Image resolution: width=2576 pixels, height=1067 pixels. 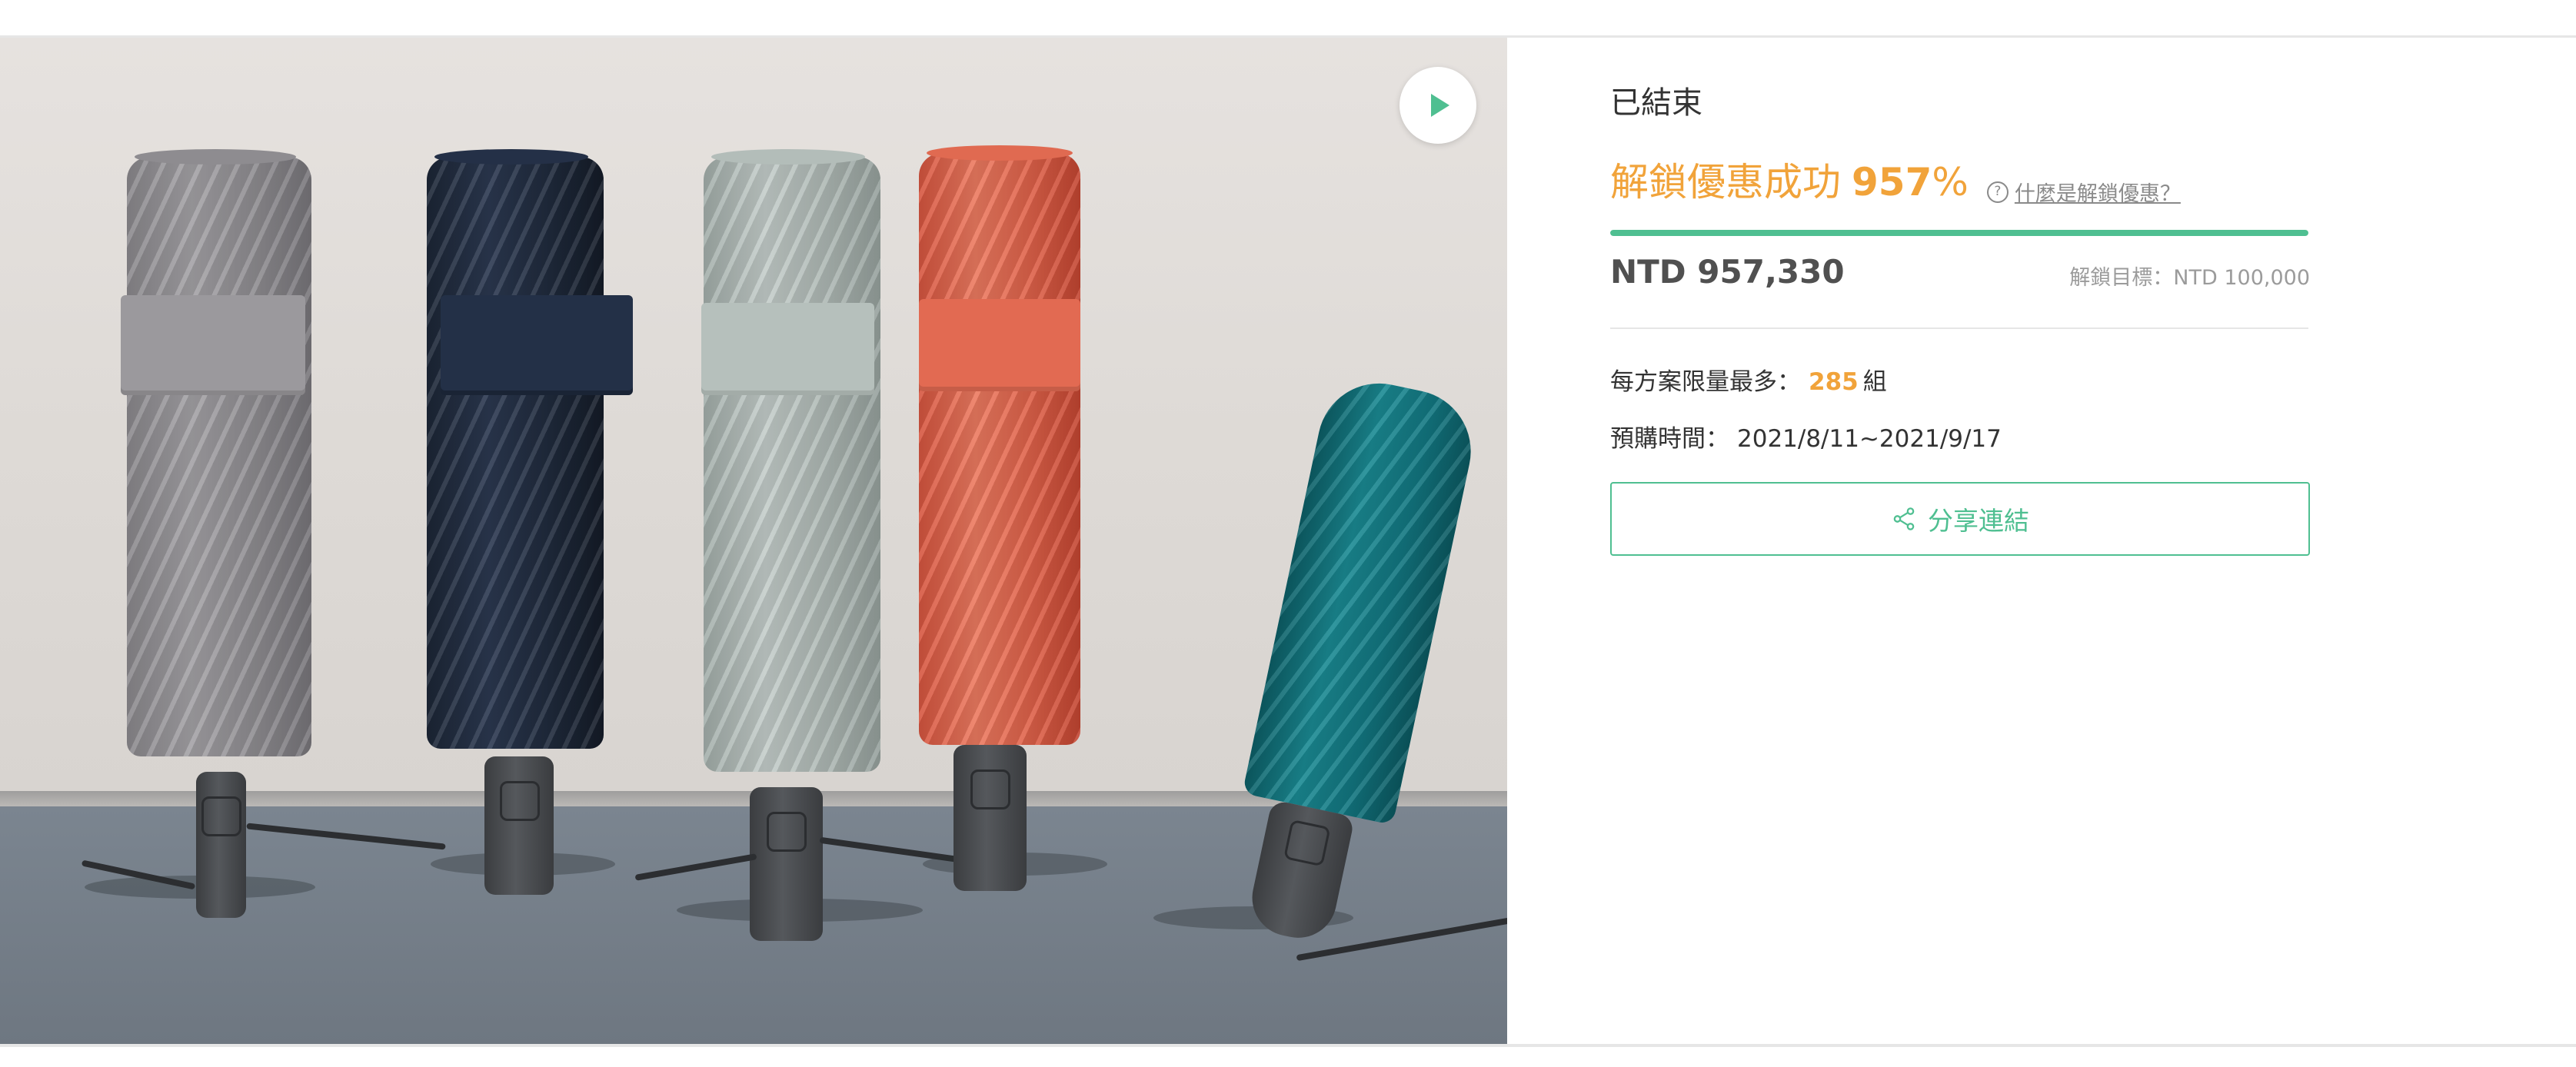 What do you see at coordinates (2189, 278) in the screenshot?
I see `unlock-target: 解鎖目標：NTD 100,000` at bounding box center [2189, 278].